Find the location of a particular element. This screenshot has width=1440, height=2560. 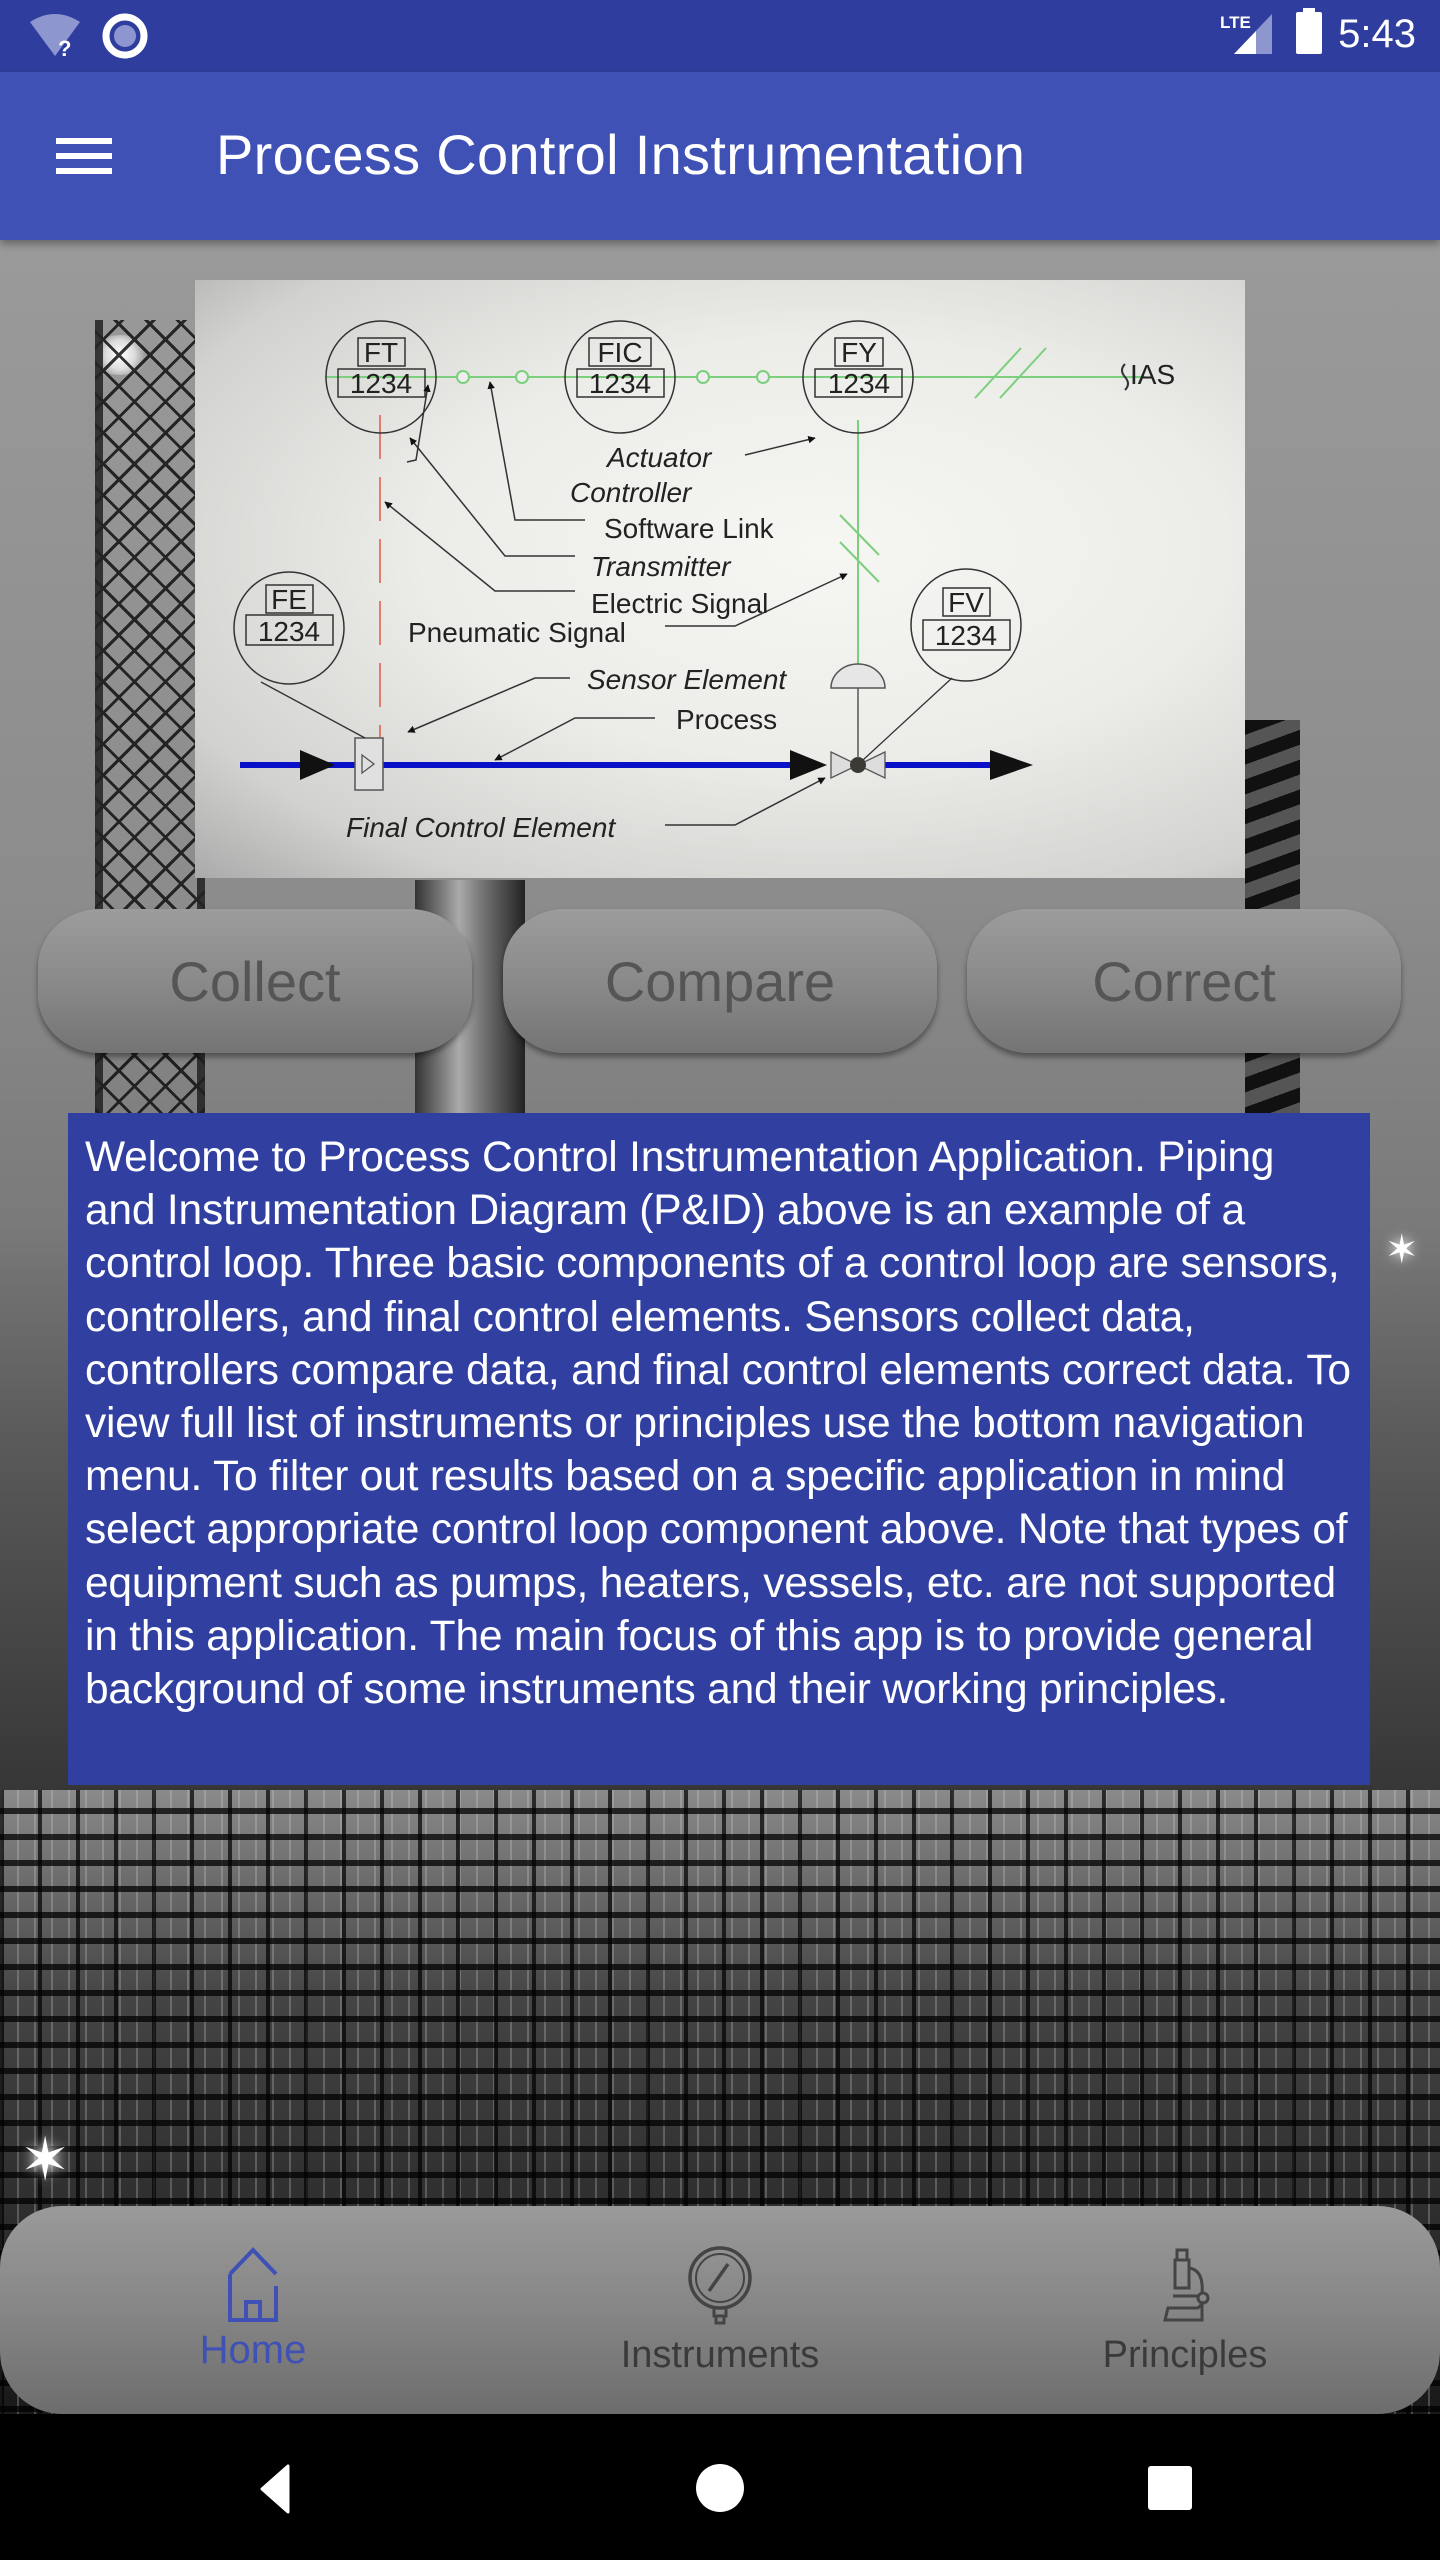

software-link-line is located at coordinates (735, 373).